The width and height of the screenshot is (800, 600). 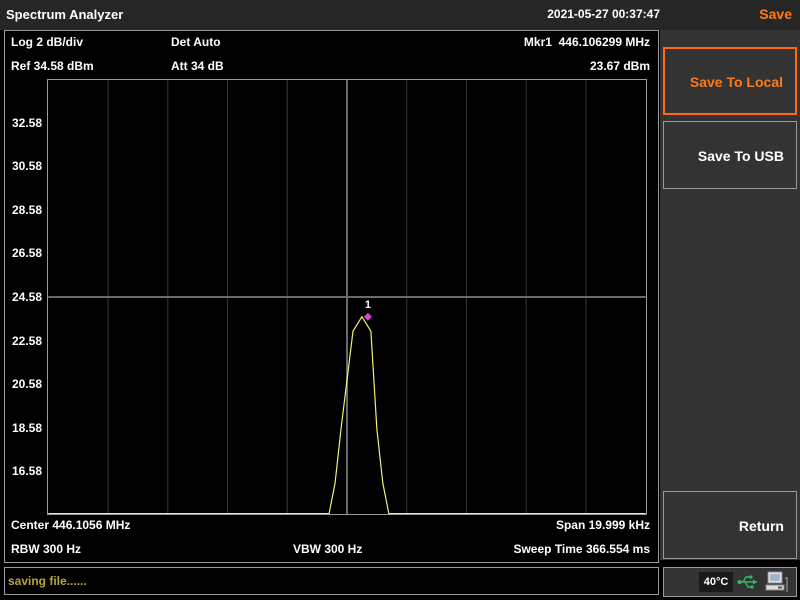 I want to click on sweep-time: Sweep Time 366.554 ms, so click(x=581, y=549).